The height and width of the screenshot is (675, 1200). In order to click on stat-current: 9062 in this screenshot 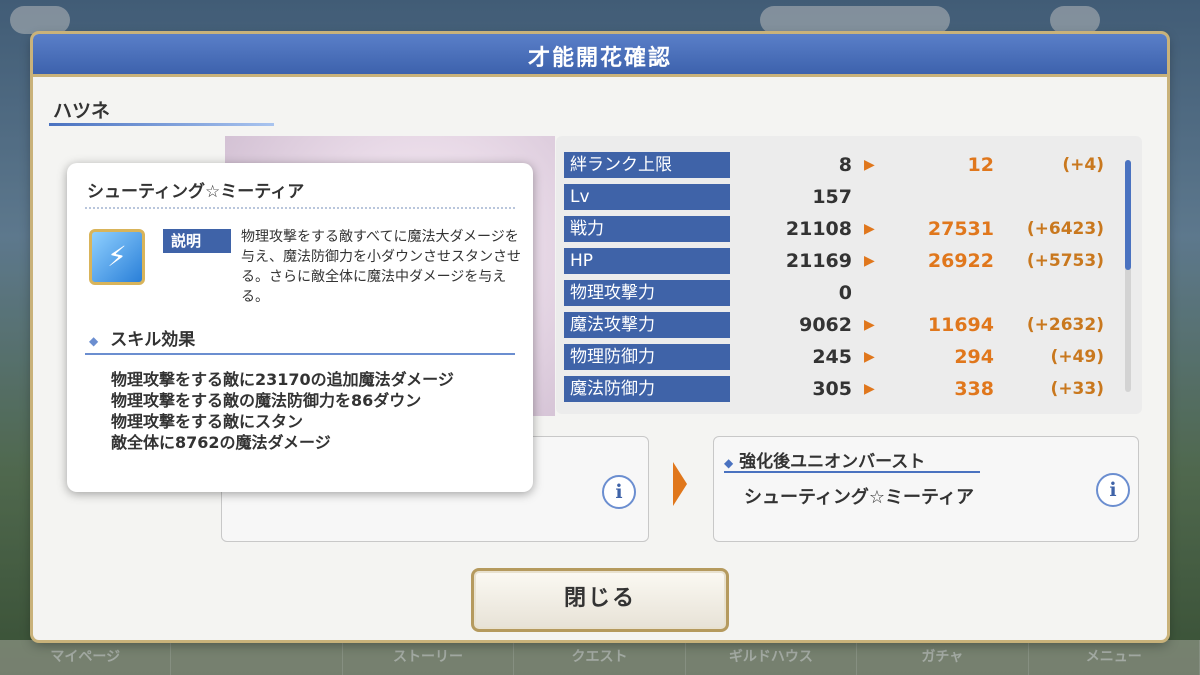, I will do `click(825, 325)`.